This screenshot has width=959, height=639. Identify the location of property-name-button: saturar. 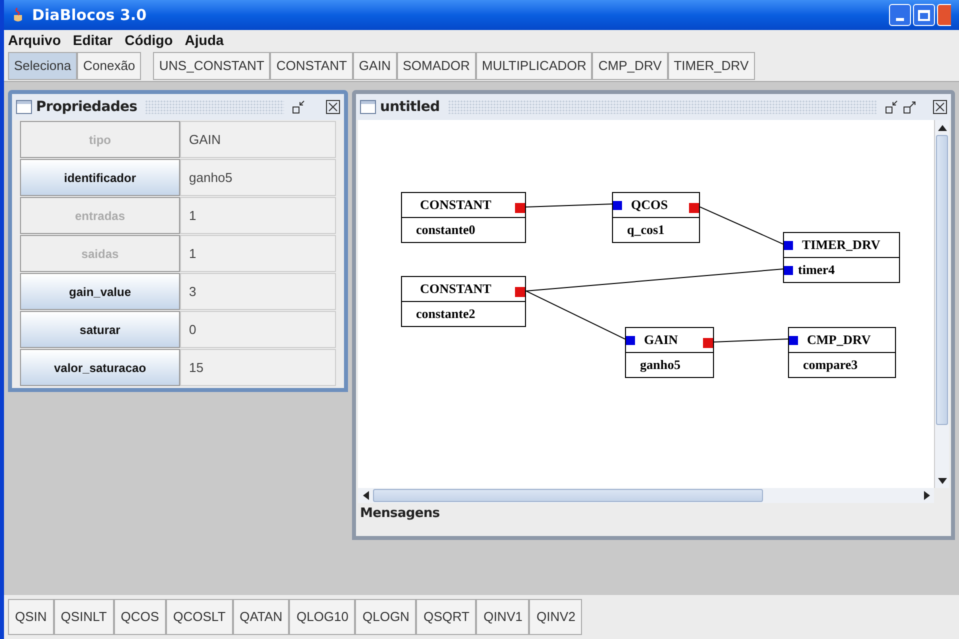
(100, 329).